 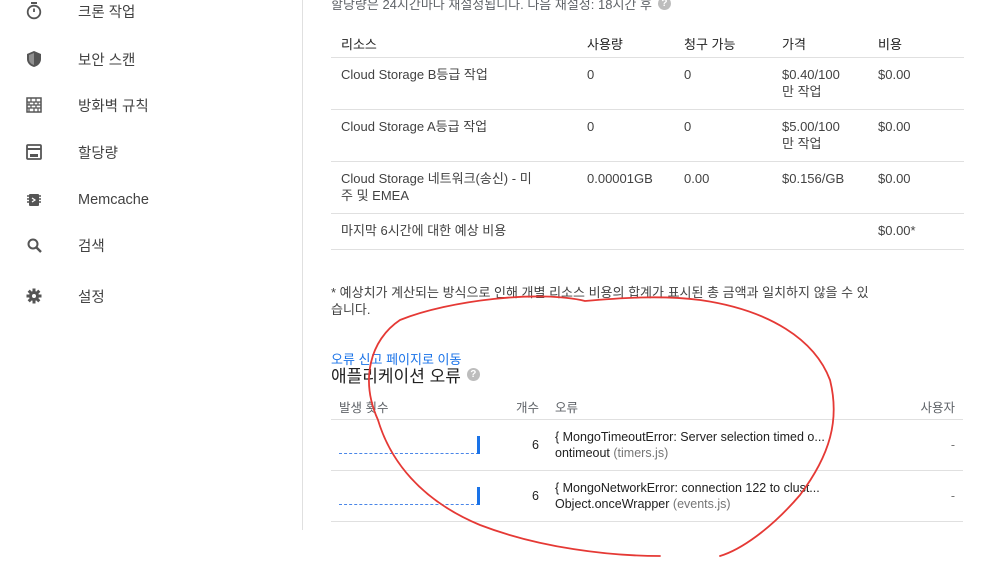 What do you see at coordinates (811, 74) in the screenshot?
I see `price-line-1: $0.40/100` at bounding box center [811, 74].